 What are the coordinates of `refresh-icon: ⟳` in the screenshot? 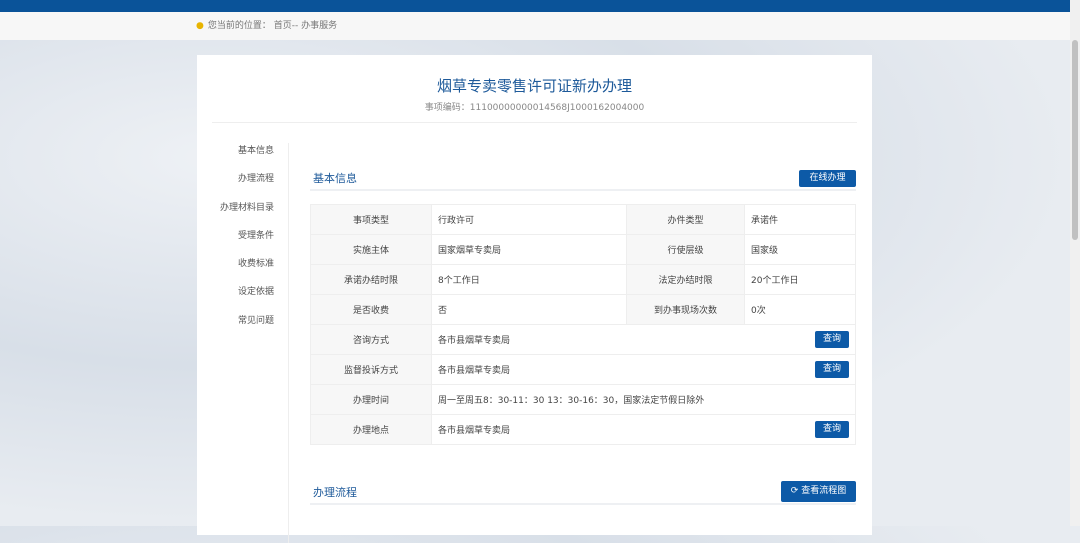 It's located at (794, 491).